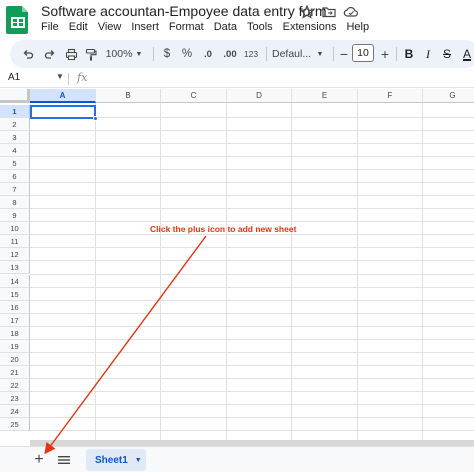  Describe the element at coordinates (15, 424) in the screenshot. I see `row-header-25: 25` at that location.